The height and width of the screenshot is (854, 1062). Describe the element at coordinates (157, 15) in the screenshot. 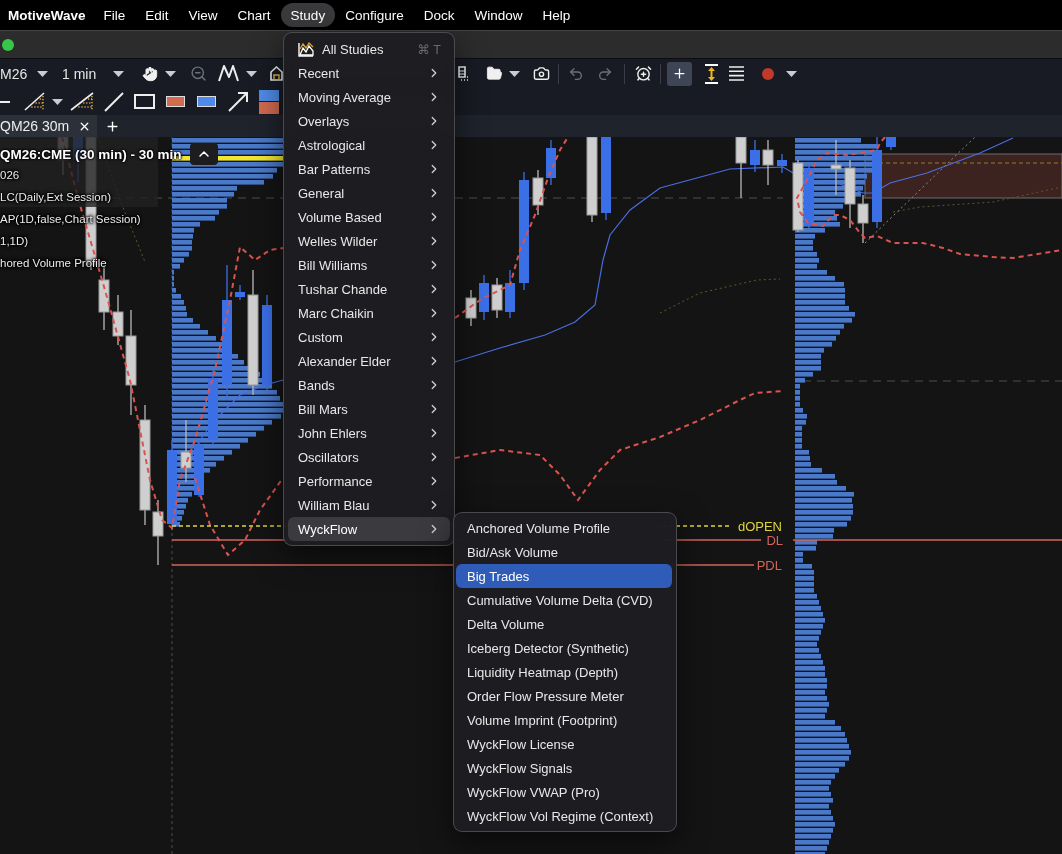

I see `menu-bar-item: Edit` at that location.